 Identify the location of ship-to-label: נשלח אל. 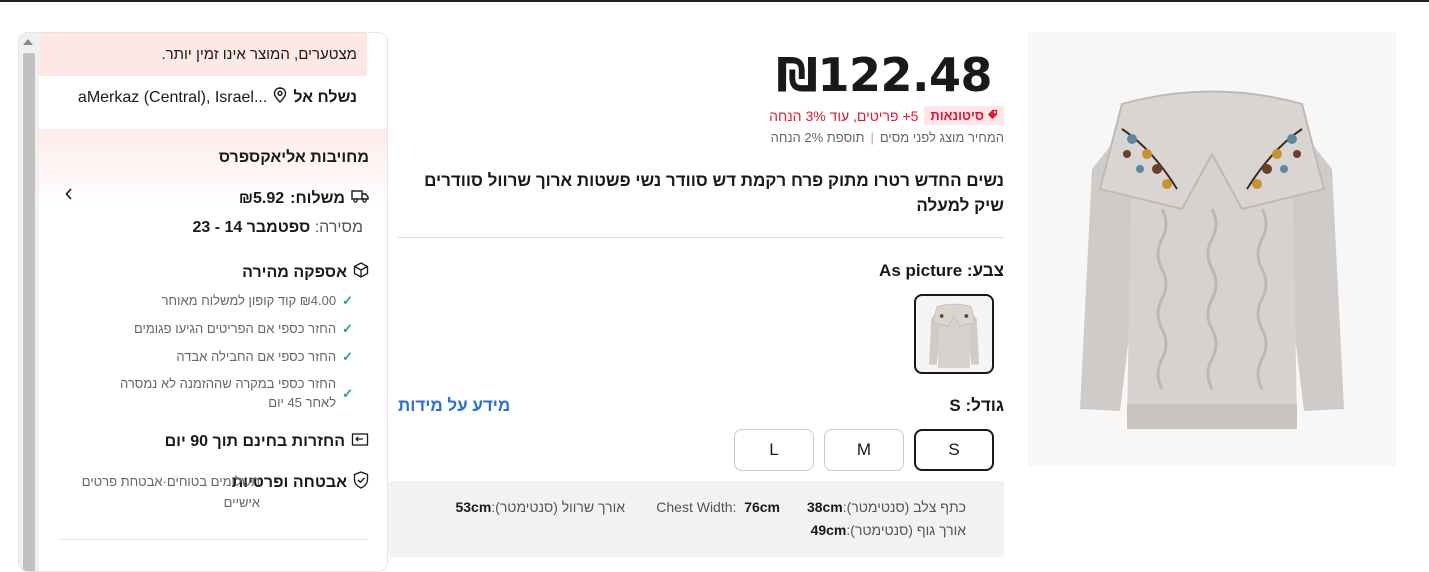
(325, 97).